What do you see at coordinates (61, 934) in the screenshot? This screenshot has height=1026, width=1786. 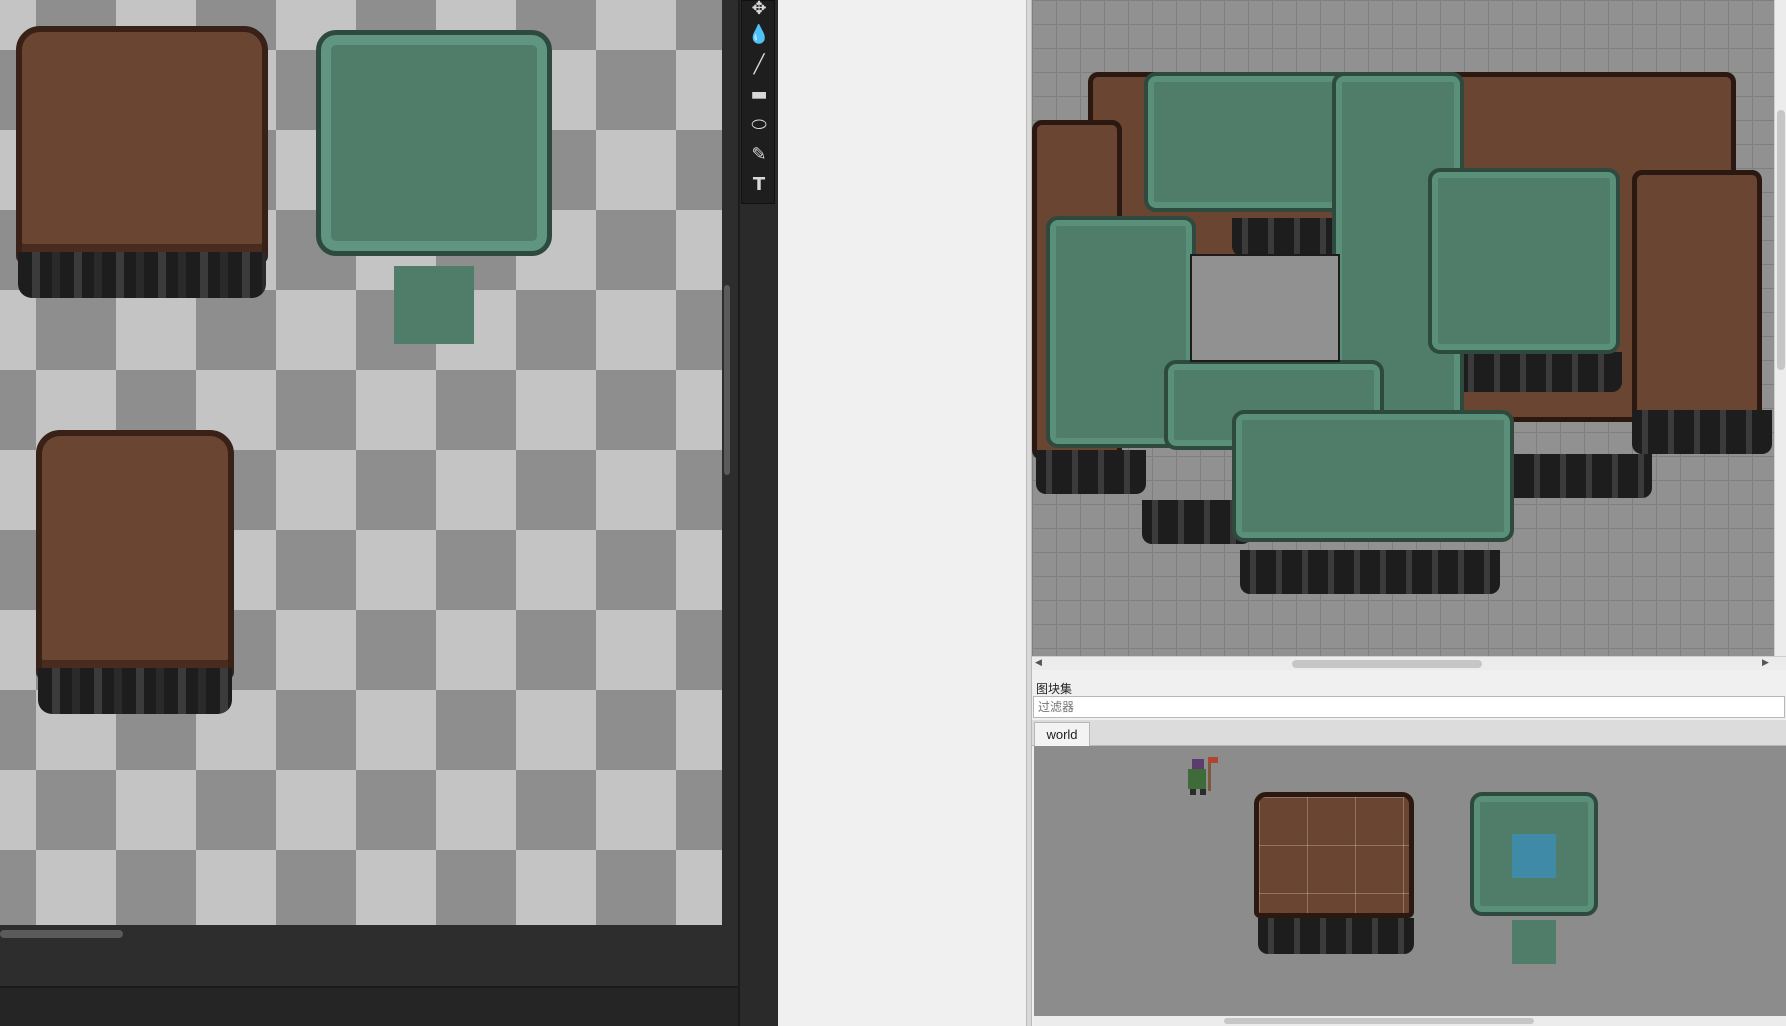 I see `canvas-horizontal-scrollbar` at bounding box center [61, 934].